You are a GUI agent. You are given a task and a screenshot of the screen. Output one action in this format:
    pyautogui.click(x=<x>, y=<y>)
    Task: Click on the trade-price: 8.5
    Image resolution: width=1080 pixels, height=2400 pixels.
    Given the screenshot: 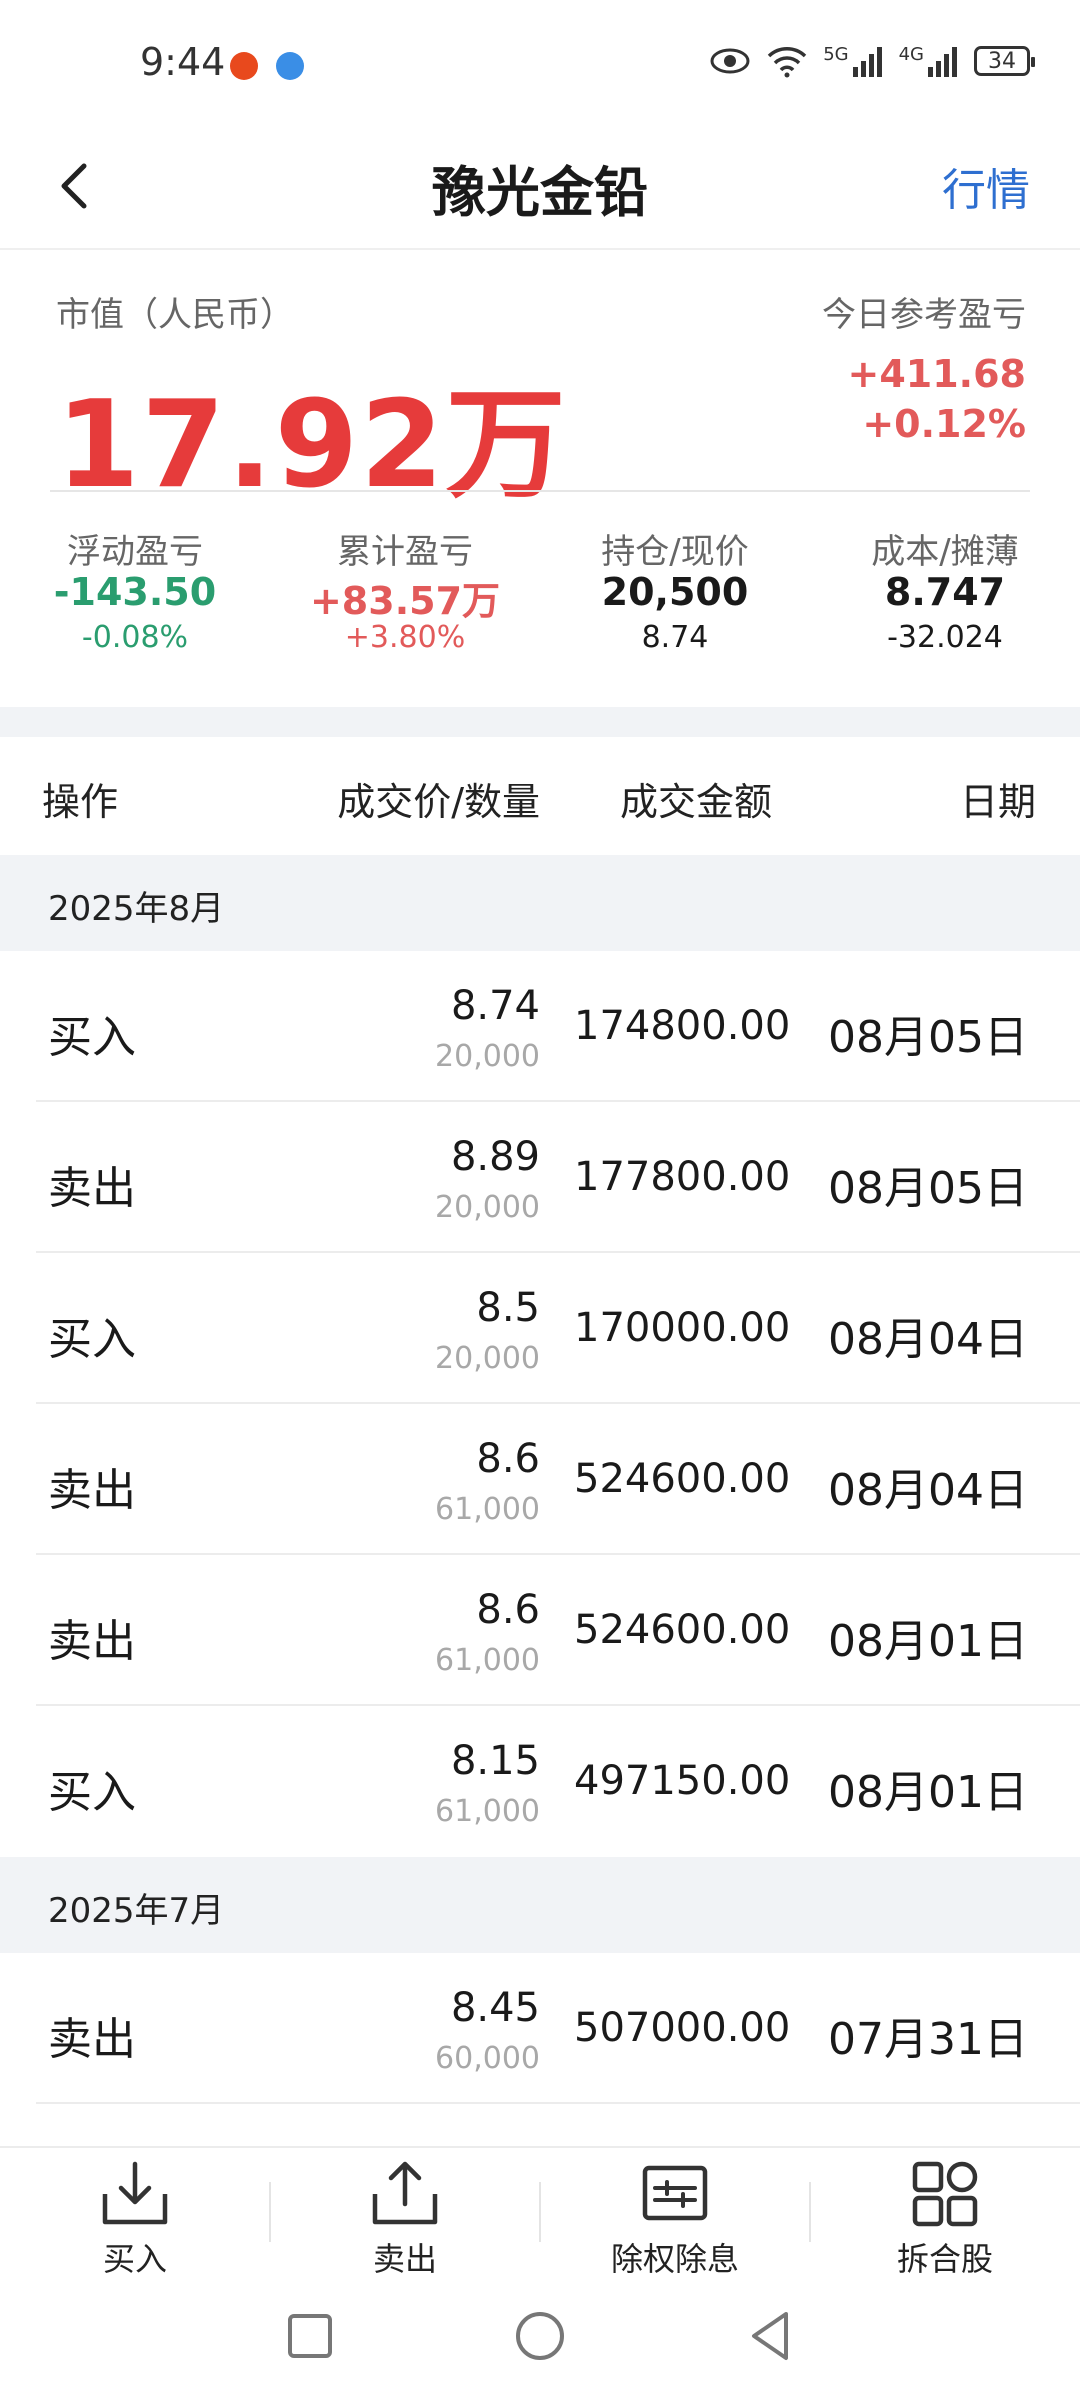 What is the action you would take?
    pyautogui.click(x=508, y=1308)
    